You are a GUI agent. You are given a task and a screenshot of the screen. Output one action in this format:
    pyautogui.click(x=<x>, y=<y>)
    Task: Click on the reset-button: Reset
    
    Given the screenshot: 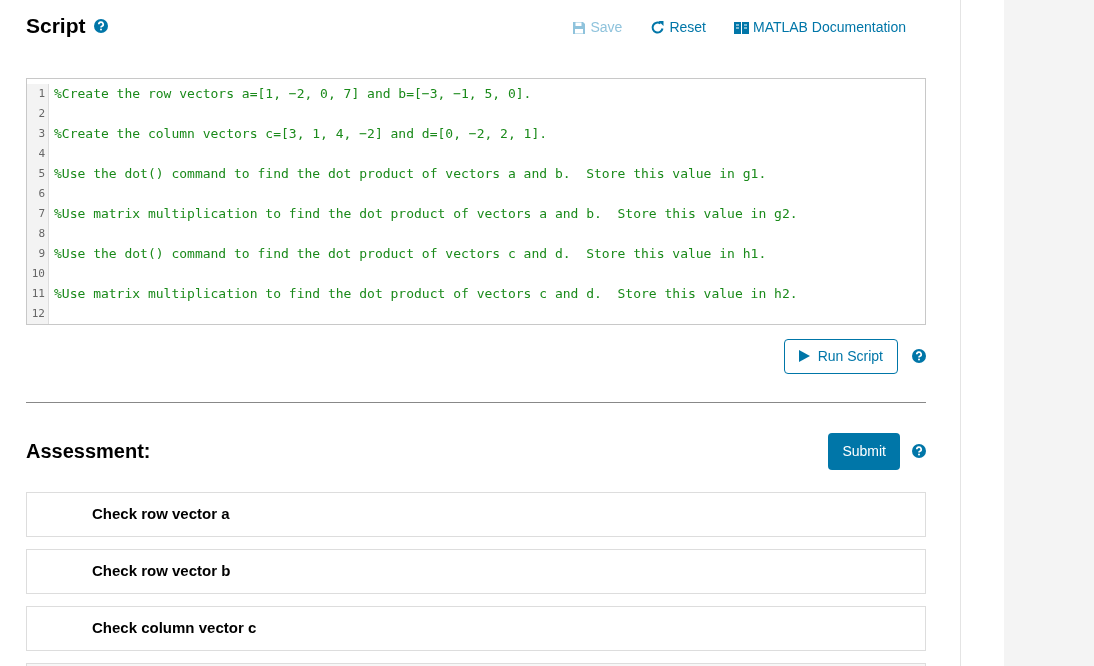 What is the action you would take?
    pyautogui.click(x=678, y=28)
    